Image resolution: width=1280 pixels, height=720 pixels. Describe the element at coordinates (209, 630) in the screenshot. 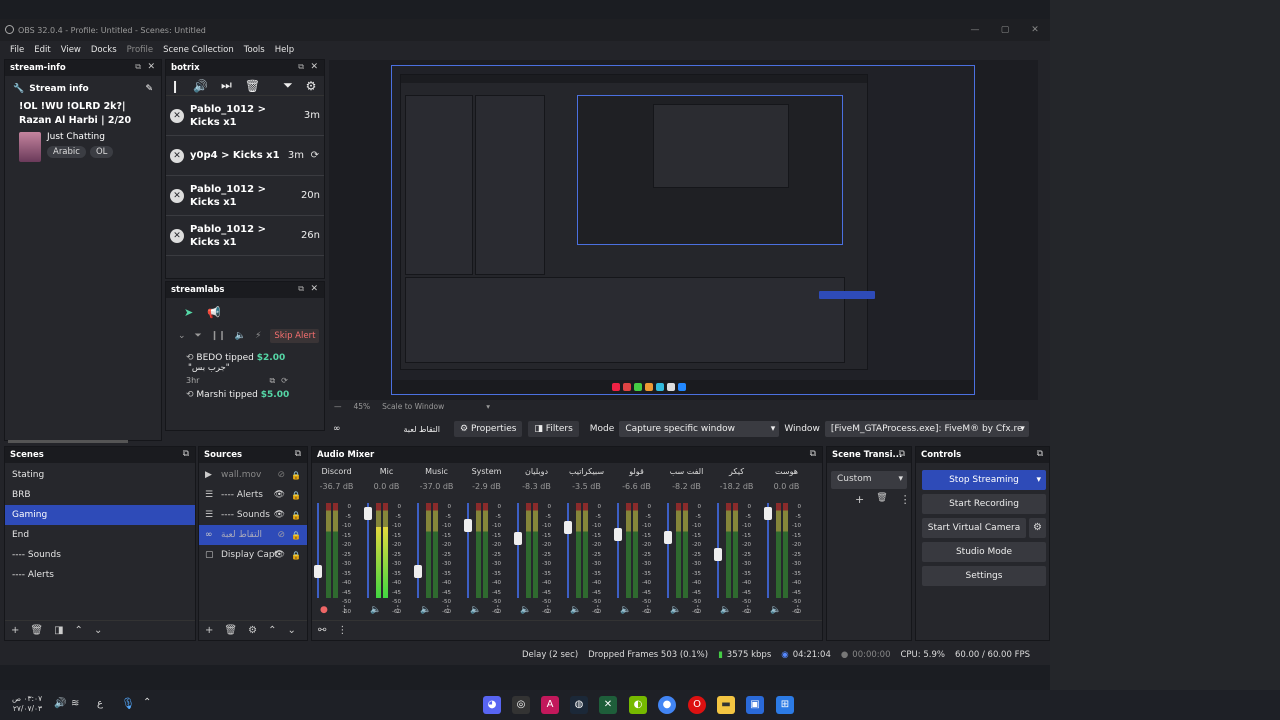

I see `add-icon: +` at that location.